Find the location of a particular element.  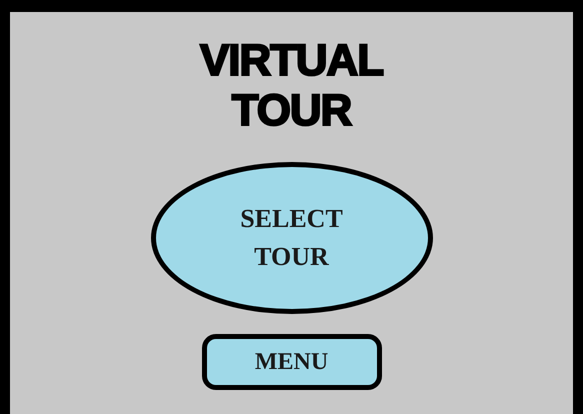

app-title: VIRTUAL TOUR is located at coordinates (291, 86).